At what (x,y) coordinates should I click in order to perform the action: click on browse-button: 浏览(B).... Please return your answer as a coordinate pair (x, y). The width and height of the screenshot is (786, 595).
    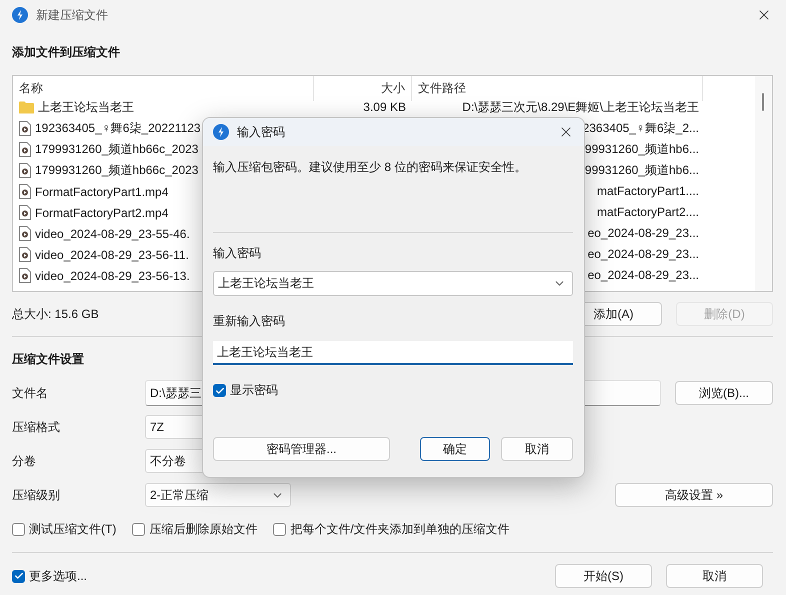
    Looking at the image, I should click on (724, 393).